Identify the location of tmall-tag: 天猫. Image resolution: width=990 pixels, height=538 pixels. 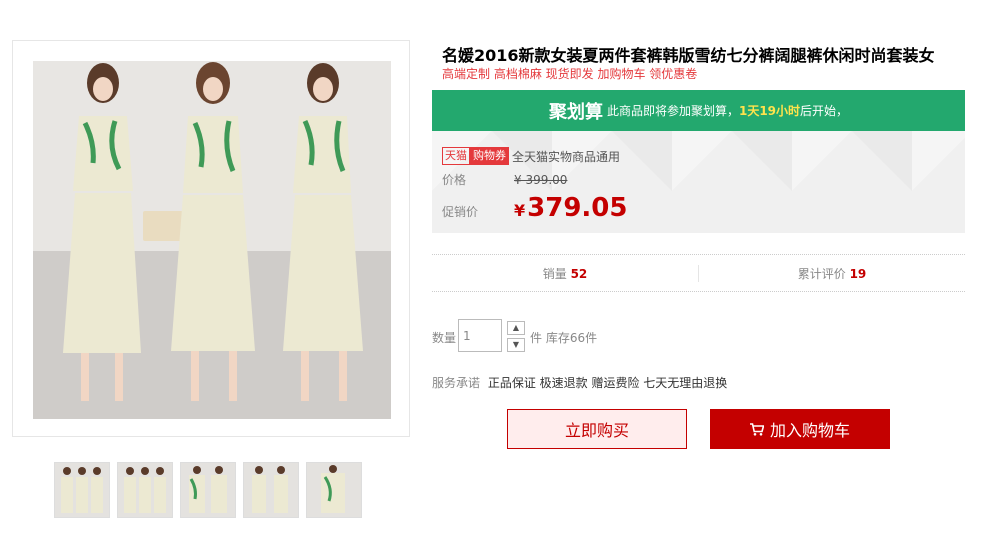
(456, 156).